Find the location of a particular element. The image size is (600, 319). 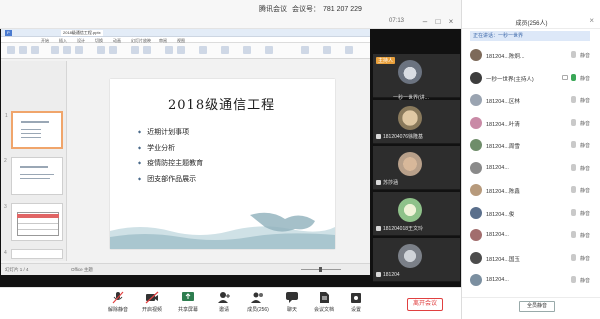

participant-row: 一秒一世界(主持人) 静音 is located at coordinates (531, 78).